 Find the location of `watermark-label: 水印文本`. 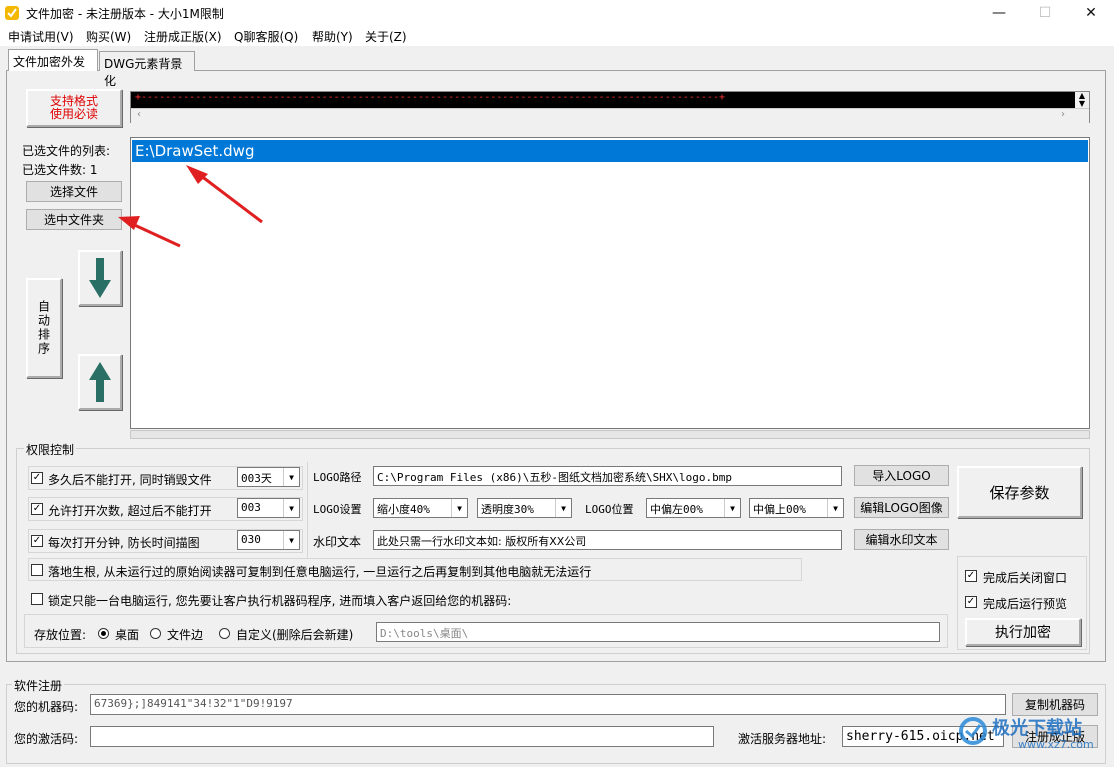

watermark-label: 水印文本 is located at coordinates (337, 542).